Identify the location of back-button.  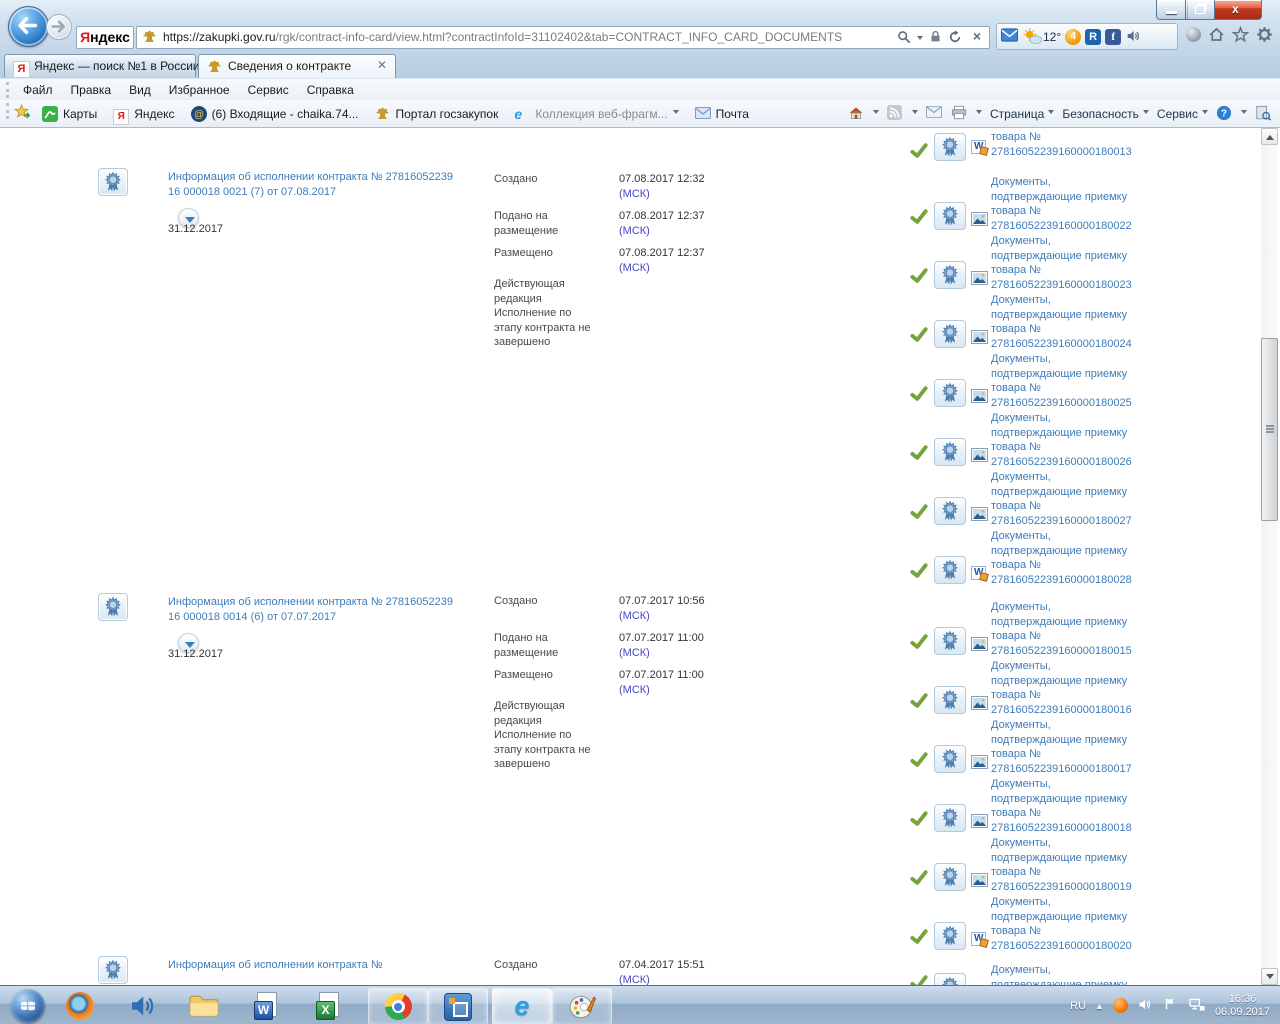
(28, 26).